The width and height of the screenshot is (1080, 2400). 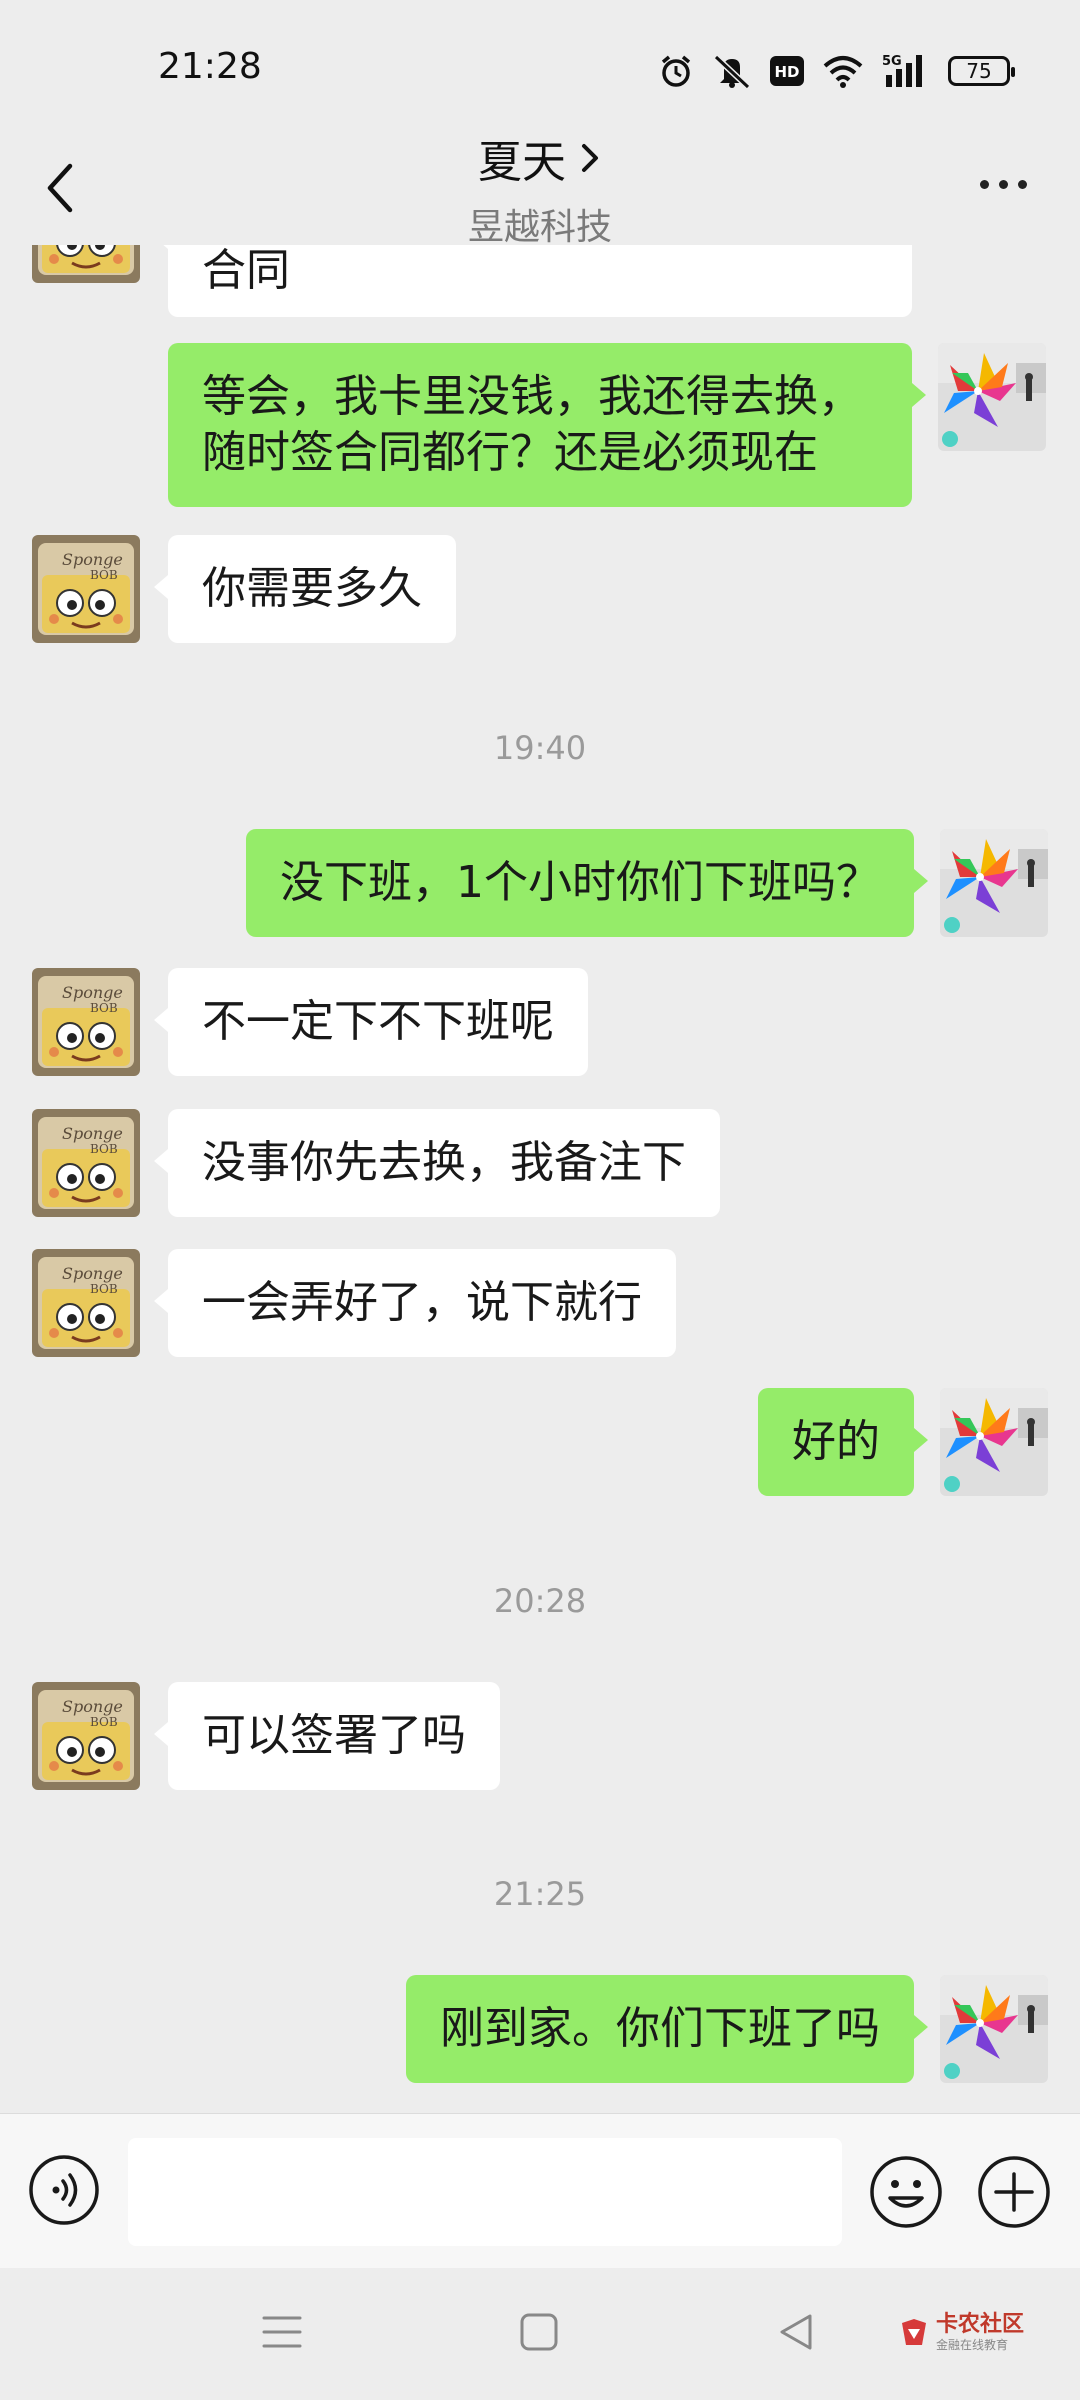 What do you see at coordinates (522, 162) in the screenshot?
I see `chat-title: 夏天` at bounding box center [522, 162].